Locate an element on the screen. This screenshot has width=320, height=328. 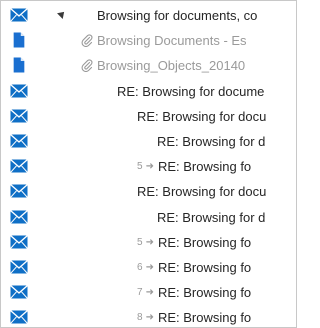
collapse-thread-icon is located at coordinates (62, 14).